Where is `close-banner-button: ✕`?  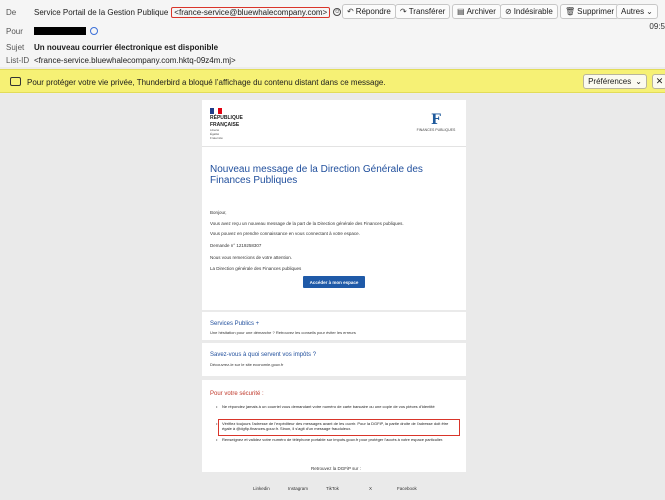
close-banner-button: ✕ is located at coordinates (658, 81).